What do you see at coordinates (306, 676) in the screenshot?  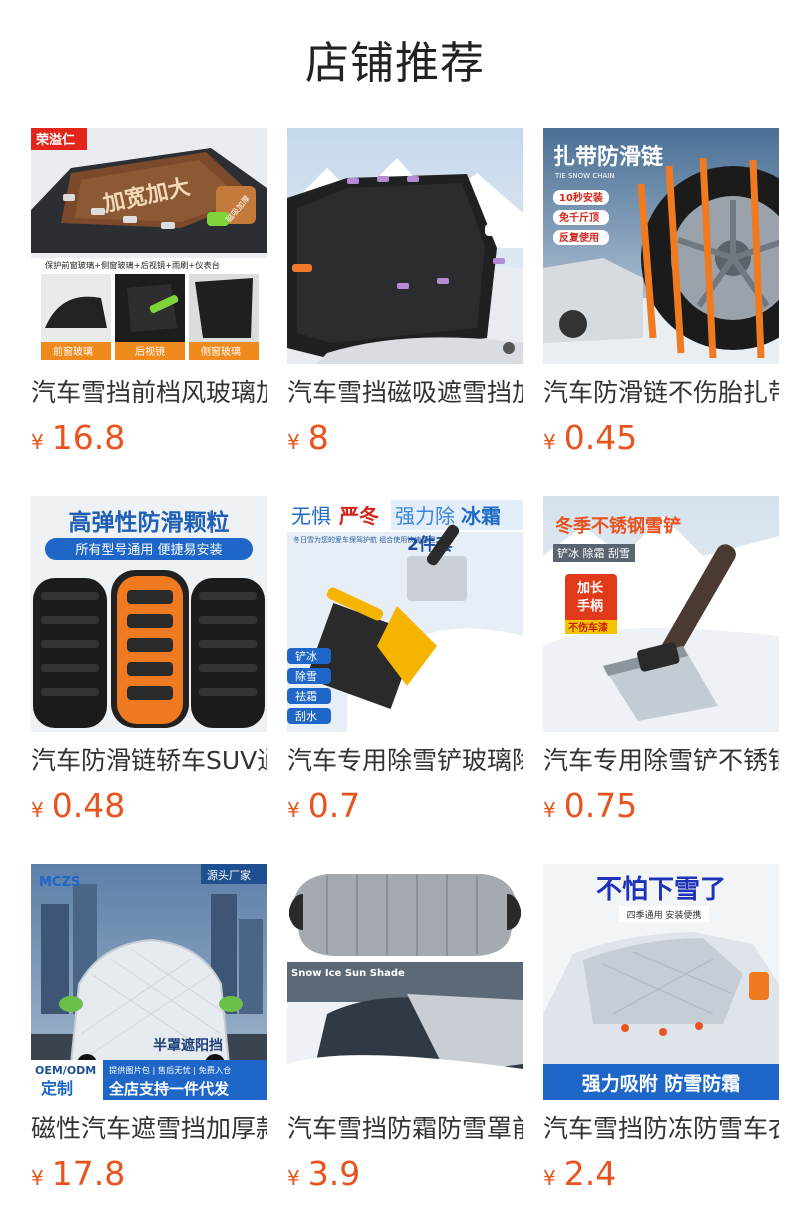 I see `image-feature: 除雪` at bounding box center [306, 676].